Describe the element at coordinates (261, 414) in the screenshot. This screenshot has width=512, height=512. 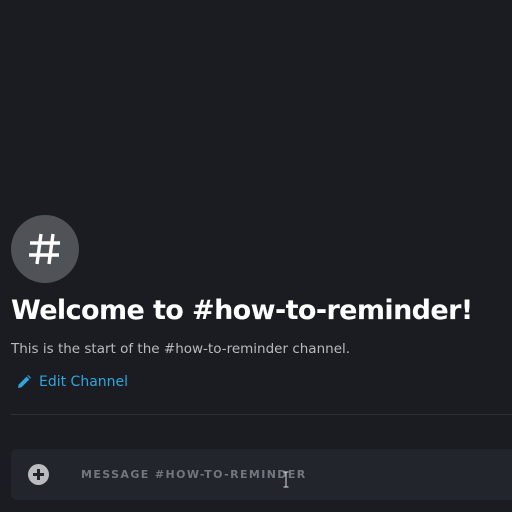
I see `divider` at that location.